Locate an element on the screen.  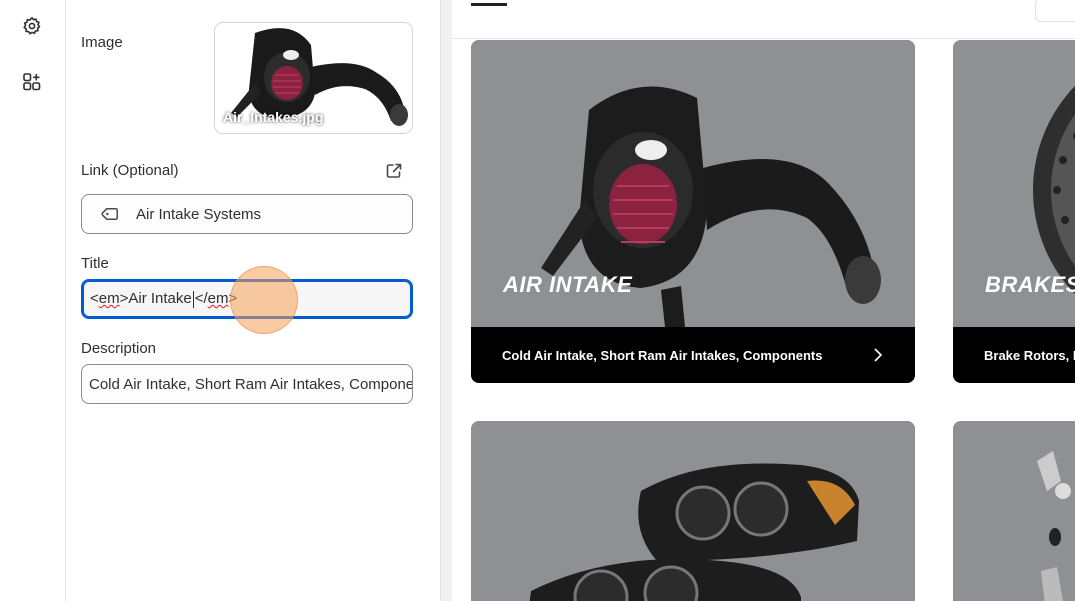
card-subtitle: Brake Rotors, P is located at coordinates (1029, 355).